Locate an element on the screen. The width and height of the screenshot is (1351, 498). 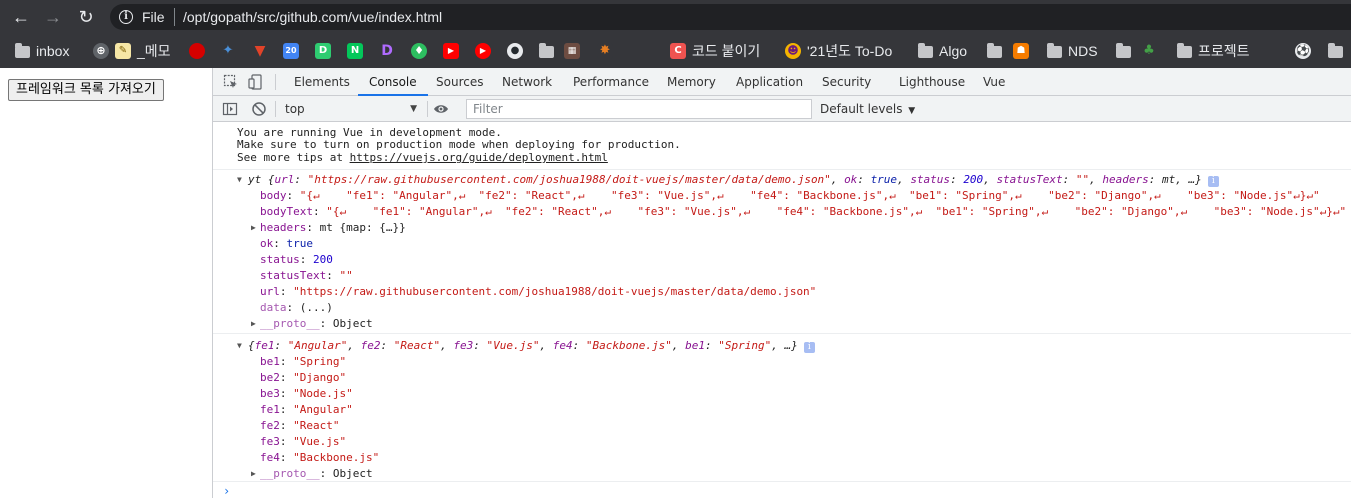
tab-security: Security is located at coordinates (846, 82).